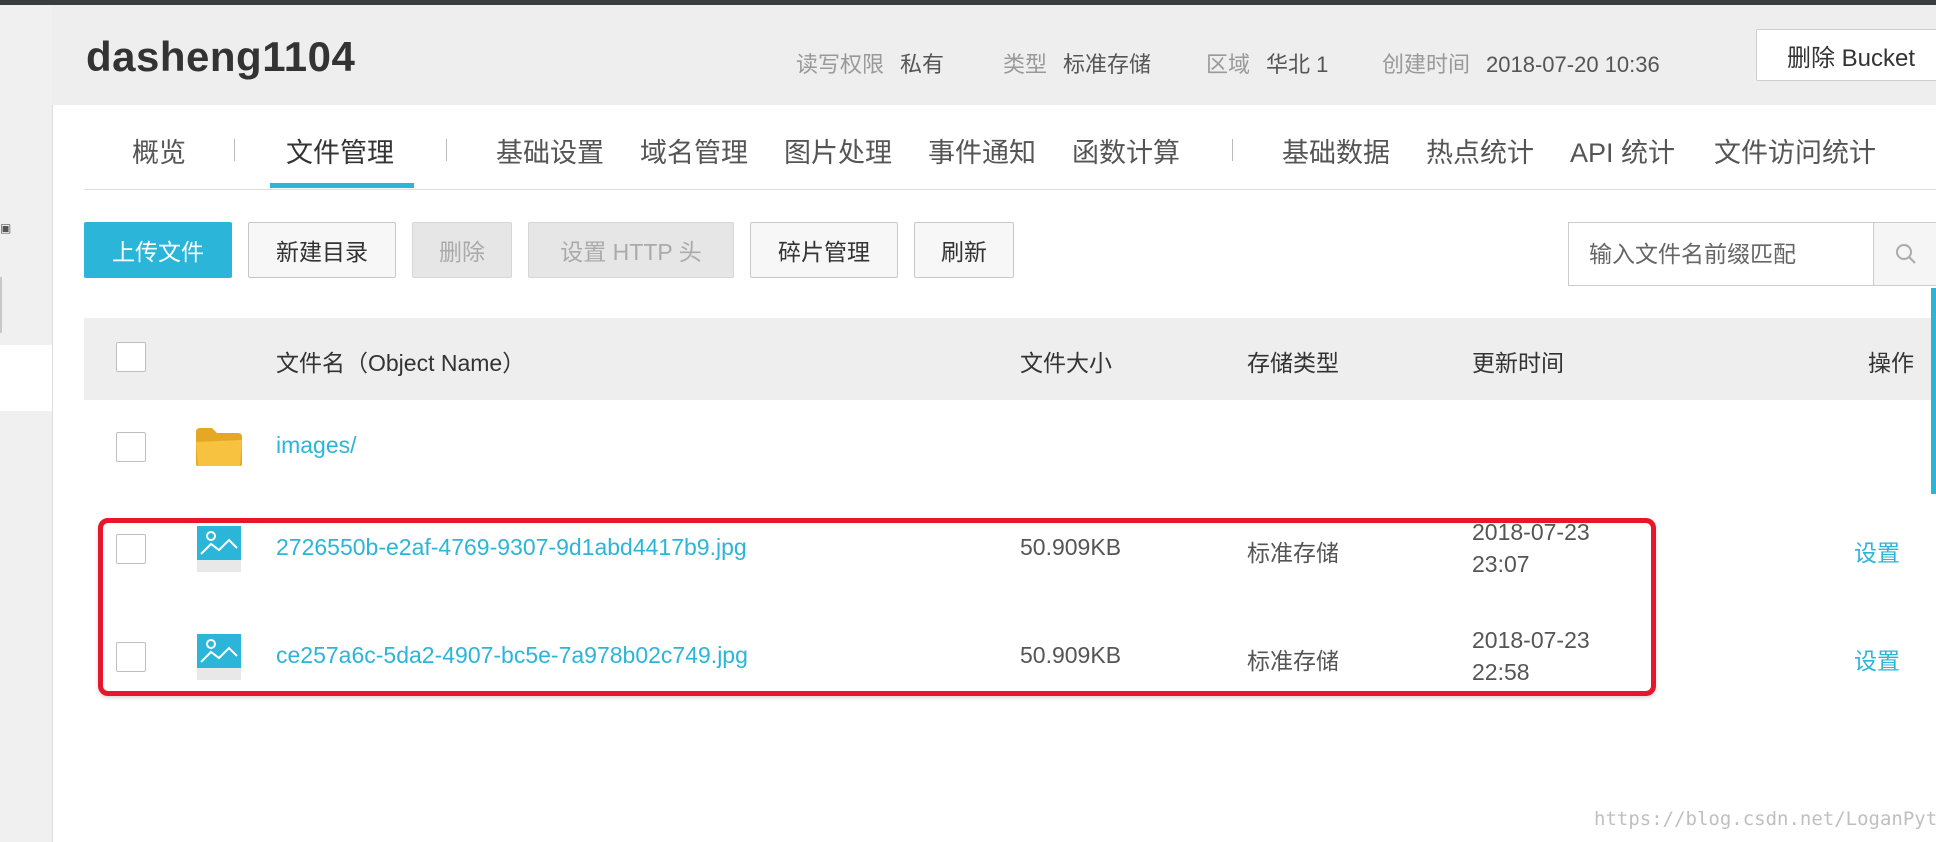 Image resolution: width=1936 pixels, height=842 pixels. What do you see at coordinates (131, 447) in the screenshot?
I see `row-checkbox` at bounding box center [131, 447].